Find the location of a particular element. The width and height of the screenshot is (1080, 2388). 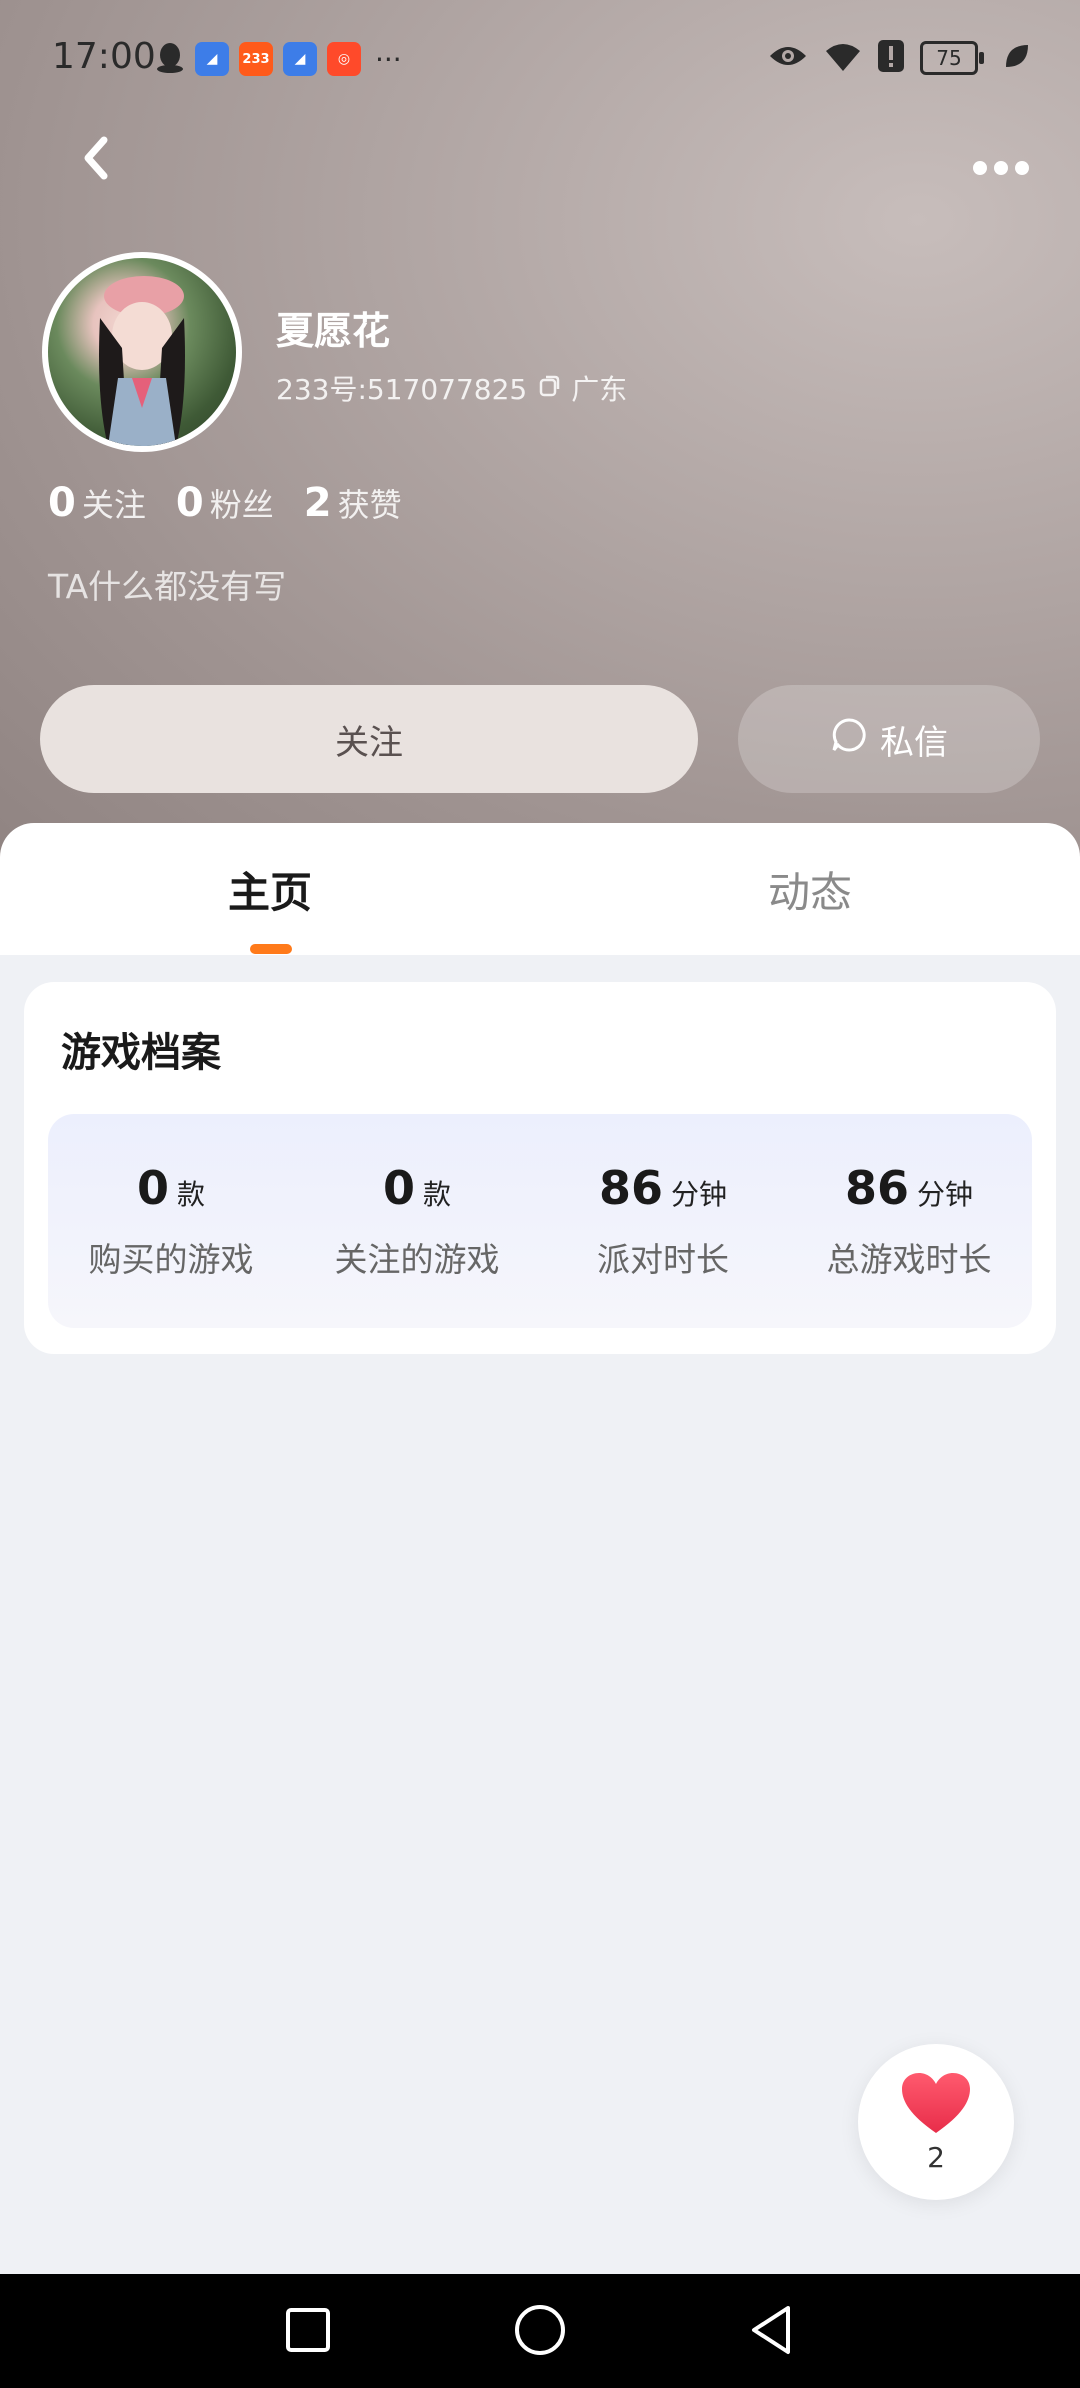

game-profile-title: 游戏档案 is located at coordinates (141, 1053).